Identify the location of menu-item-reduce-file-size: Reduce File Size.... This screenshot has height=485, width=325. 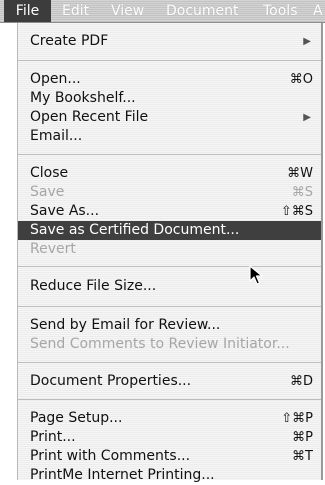
(169, 286).